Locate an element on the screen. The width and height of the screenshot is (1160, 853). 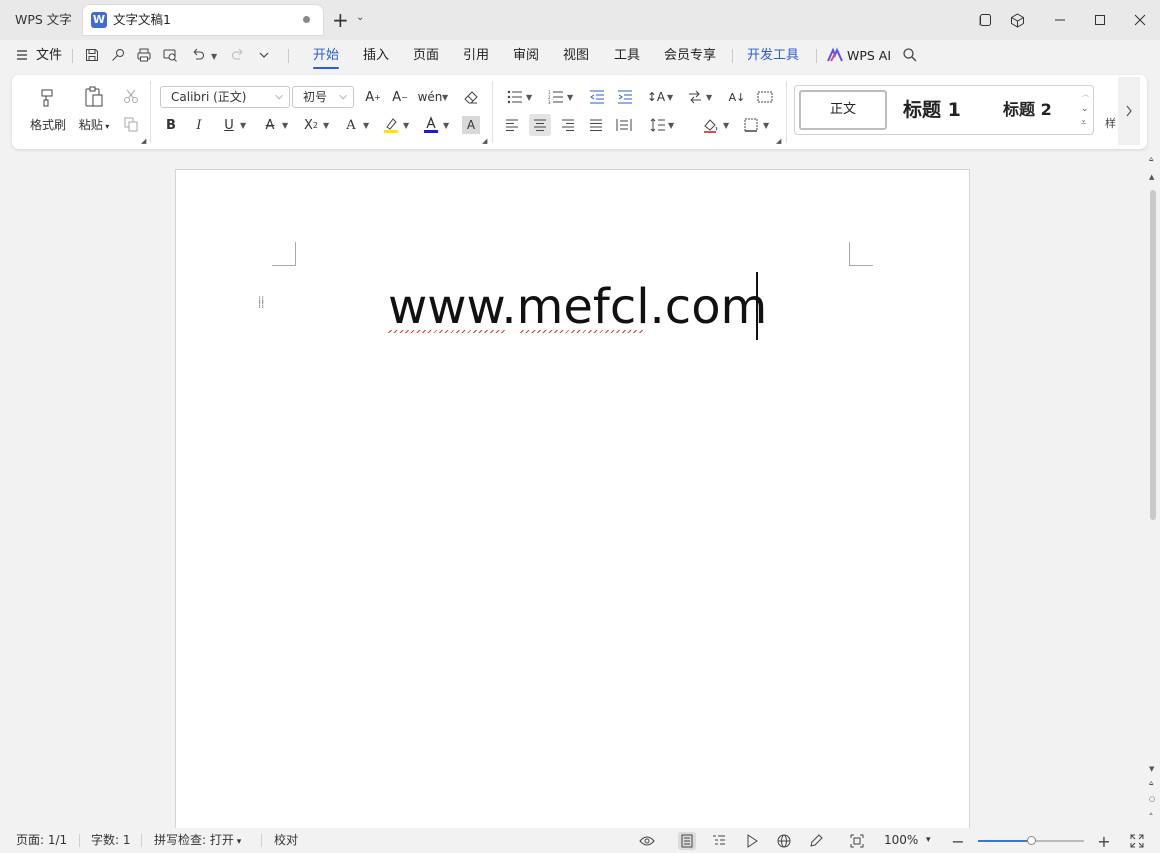
align-left-icon is located at coordinates (512, 125).